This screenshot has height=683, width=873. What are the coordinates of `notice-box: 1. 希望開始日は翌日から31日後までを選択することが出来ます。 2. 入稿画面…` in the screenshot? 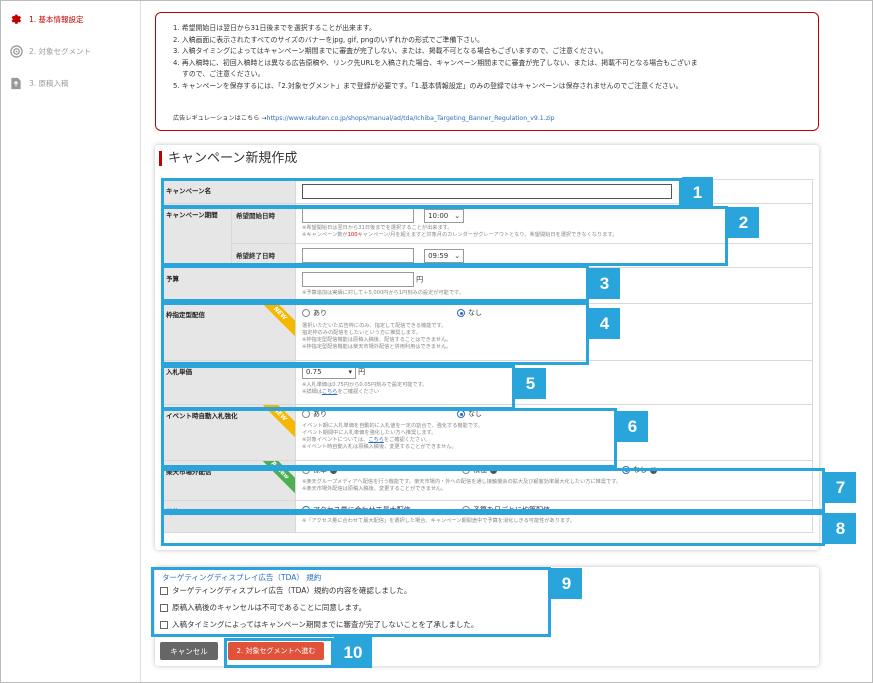 It's located at (487, 71).